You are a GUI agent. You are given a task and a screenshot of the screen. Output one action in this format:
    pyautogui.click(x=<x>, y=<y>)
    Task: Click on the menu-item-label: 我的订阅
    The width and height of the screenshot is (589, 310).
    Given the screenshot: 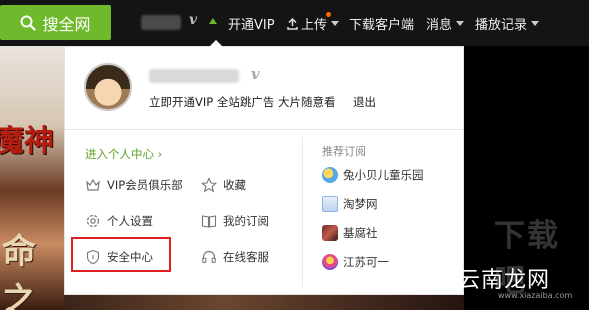 What is the action you would take?
    pyautogui.click(x=246, y=221)
    